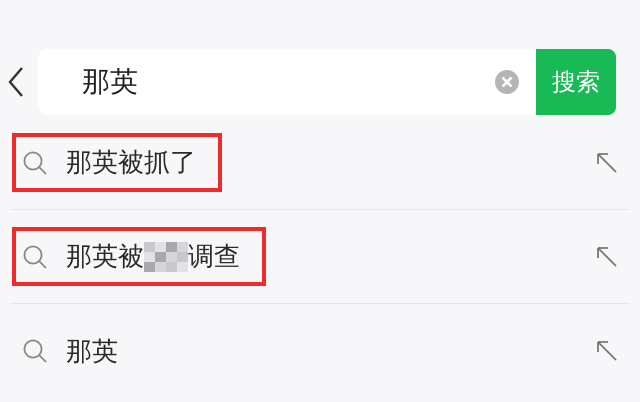 The width and height of the screenshot is (640, 402). What do you see at coordinates (287, 82) in the screenshot?
I see `search-field: 那英` at bounding box center [287, 82].